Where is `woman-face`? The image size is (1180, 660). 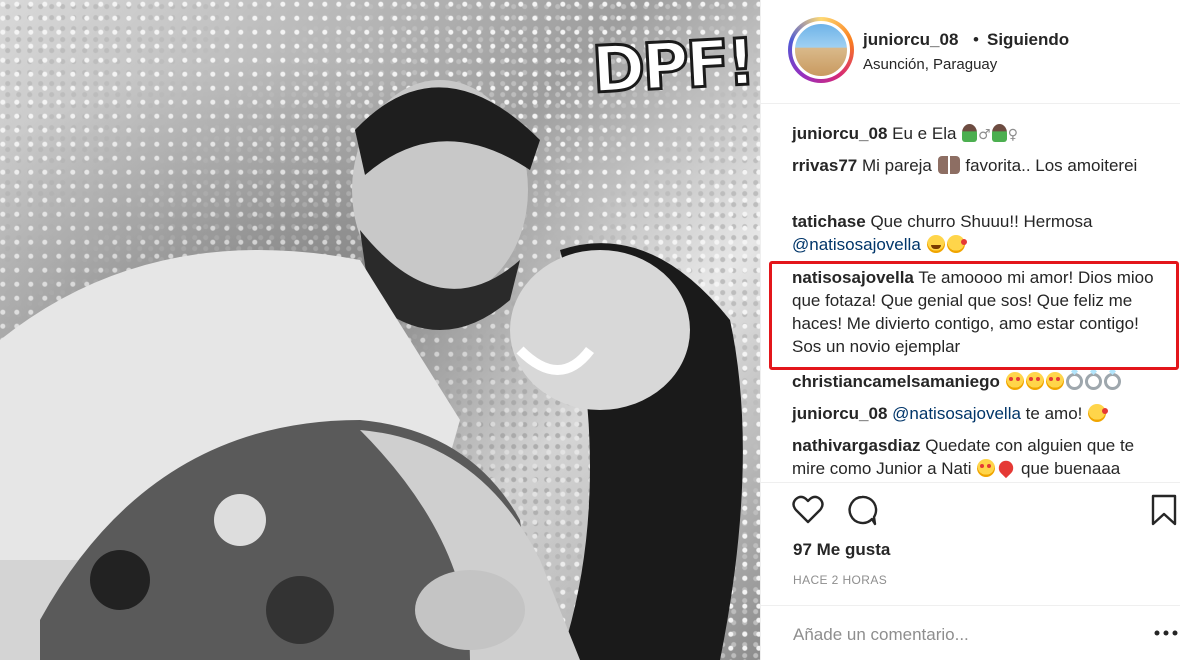
woman-face is located at coordinates (600, 330).